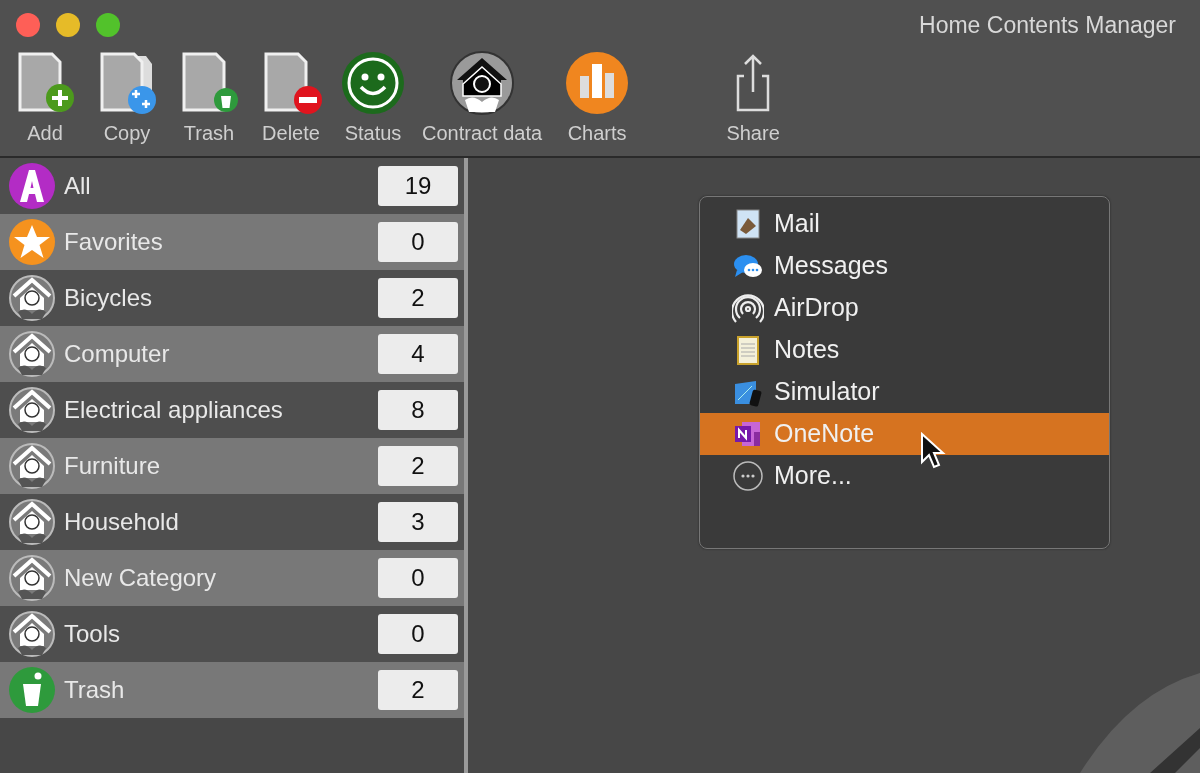 The image size is (1200, 773). What do you see at coordinates (28, 25) in the screenshot?
I see `close-button` at bounding box center [28, 25].